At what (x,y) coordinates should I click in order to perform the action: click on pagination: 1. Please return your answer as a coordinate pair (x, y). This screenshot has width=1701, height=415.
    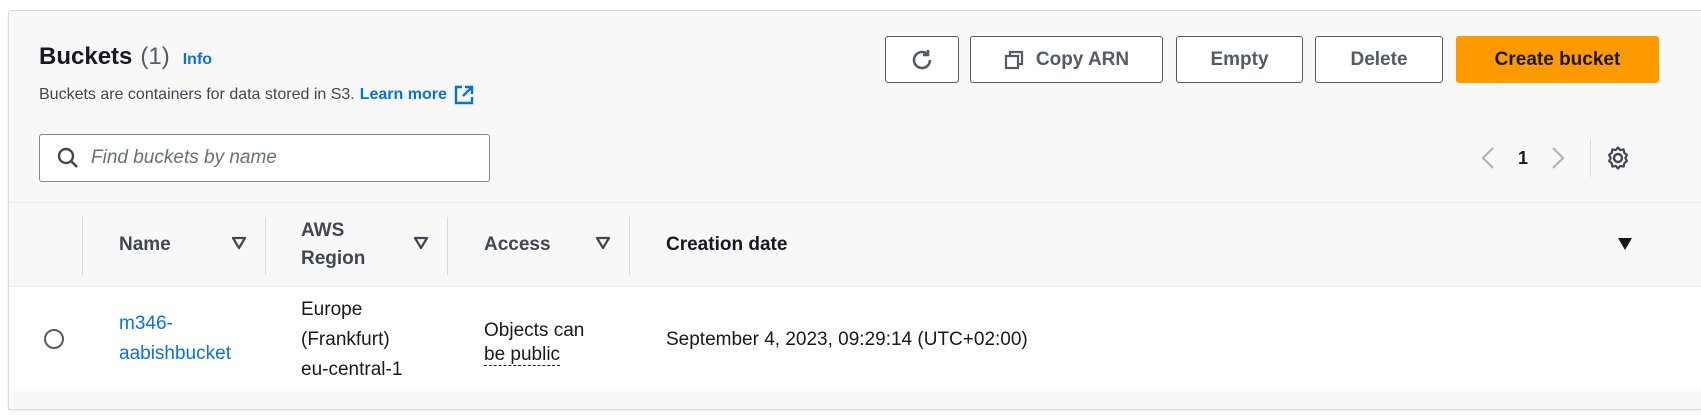
    Looking at the image, I should click on (1523, 158).